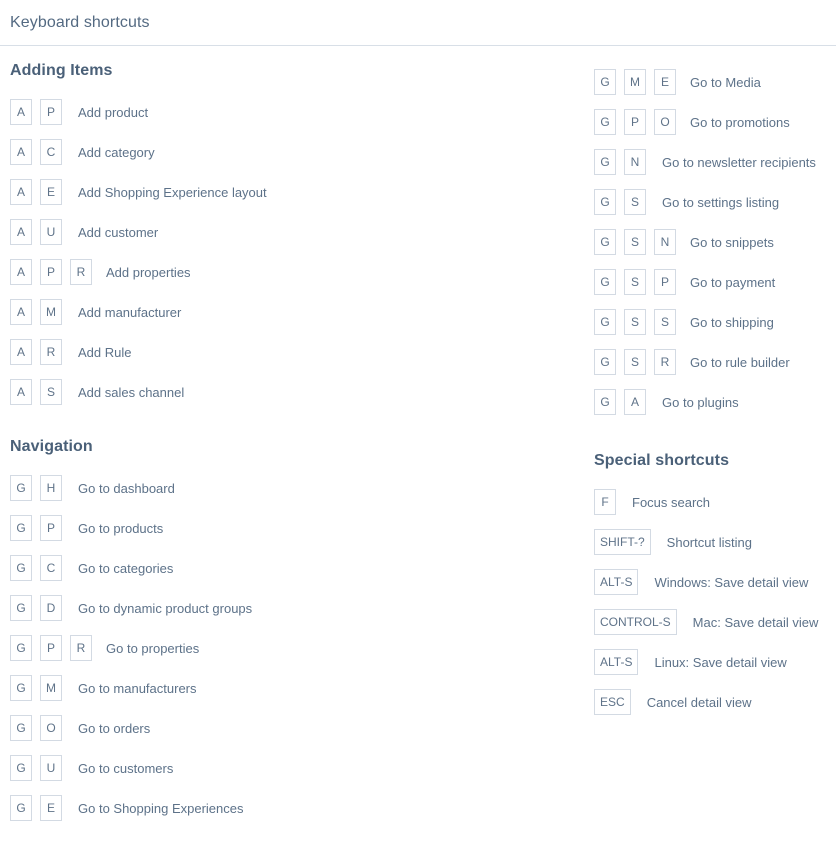  Describe the element at coordinates (105, 352) in the screenshot. I see `shortcut-label: Add Rule` at that location.